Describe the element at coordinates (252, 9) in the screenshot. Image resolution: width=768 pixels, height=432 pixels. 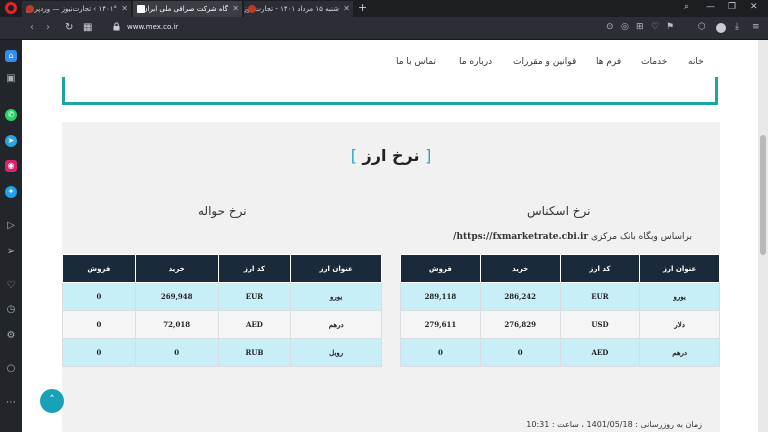
I see `news-favicon-icon` at that location.